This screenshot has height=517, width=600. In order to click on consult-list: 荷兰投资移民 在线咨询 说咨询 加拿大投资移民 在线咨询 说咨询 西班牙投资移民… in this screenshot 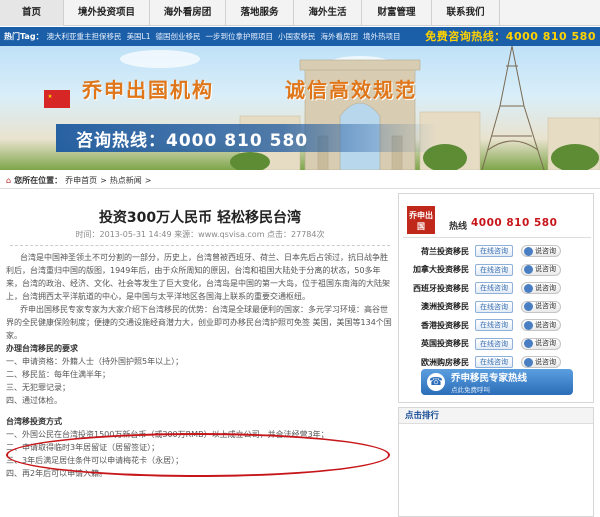, I will do `click(497, 307)`.